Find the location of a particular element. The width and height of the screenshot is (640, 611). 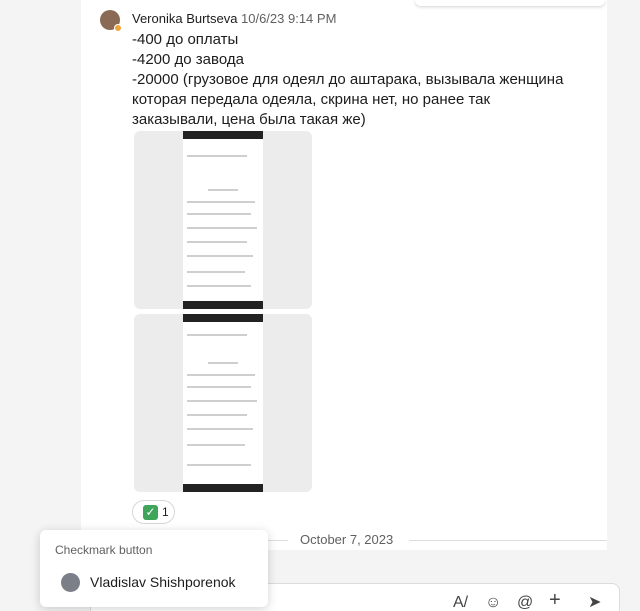

right-gutter is located at coordinates (623, 305).